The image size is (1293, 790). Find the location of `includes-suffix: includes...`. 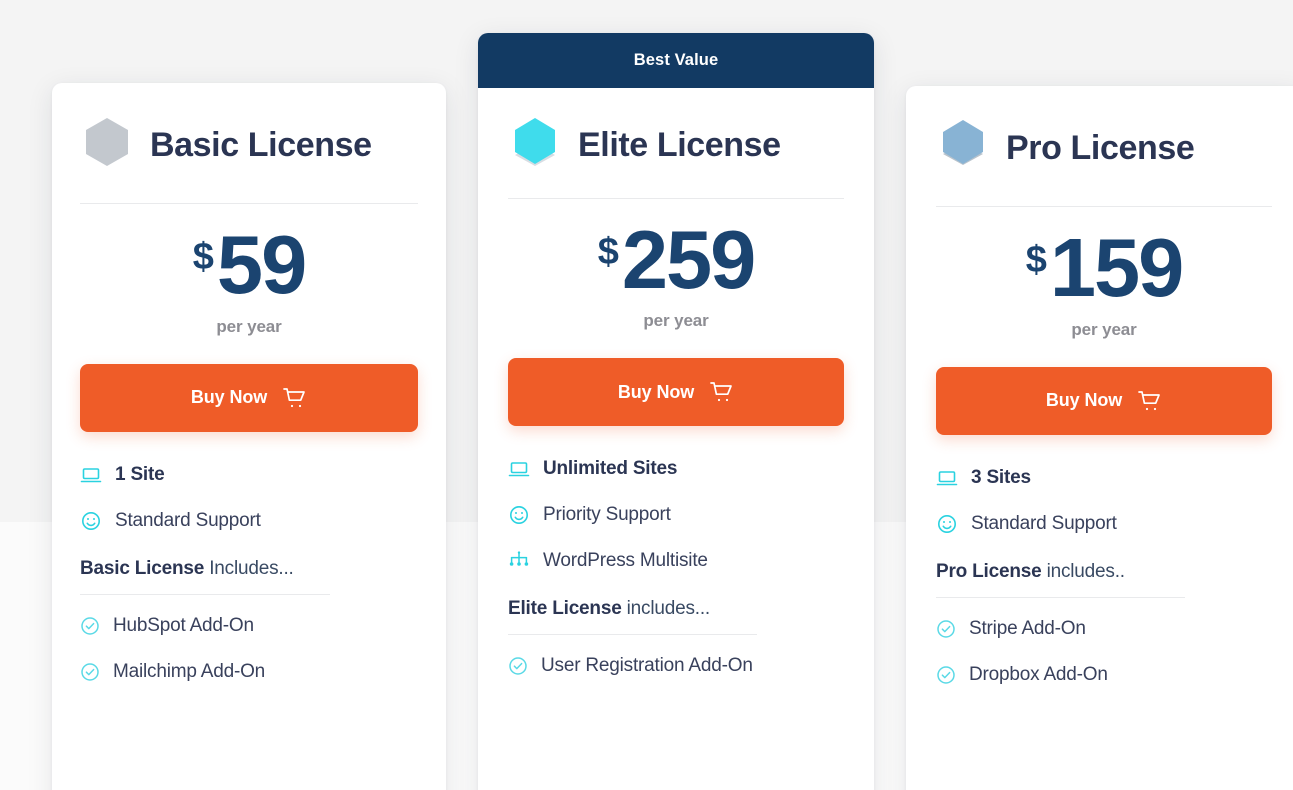

includes-suffix: includes... is located at coordinates (666, 609).